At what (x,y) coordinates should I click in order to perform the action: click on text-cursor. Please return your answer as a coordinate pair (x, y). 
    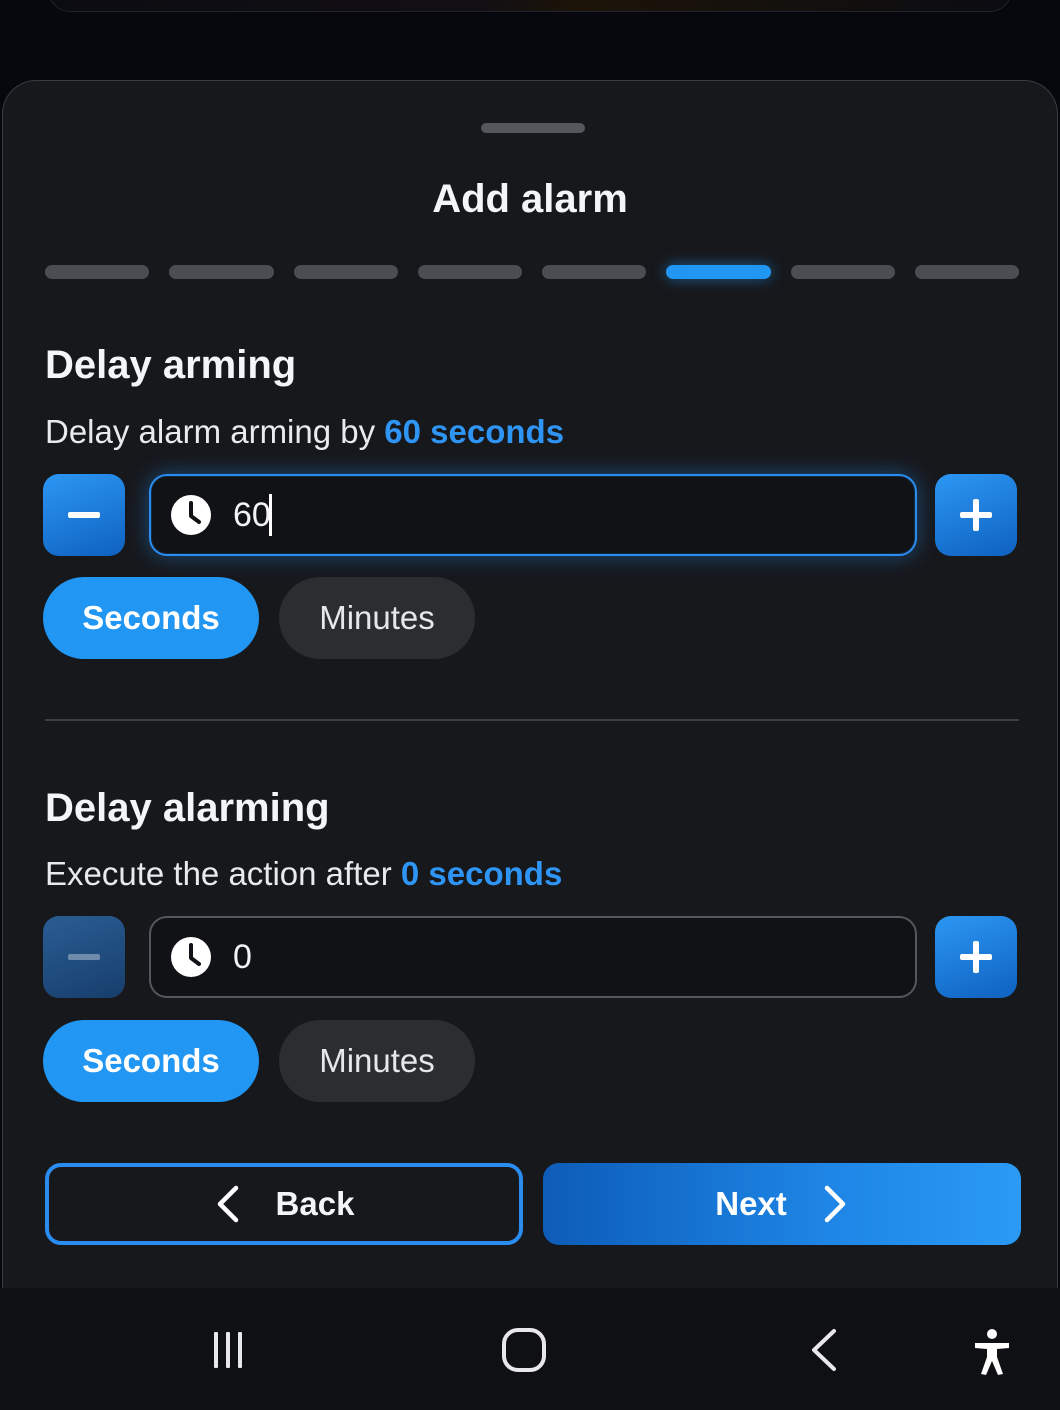
    Looking at the image, I should click on (270, 515).